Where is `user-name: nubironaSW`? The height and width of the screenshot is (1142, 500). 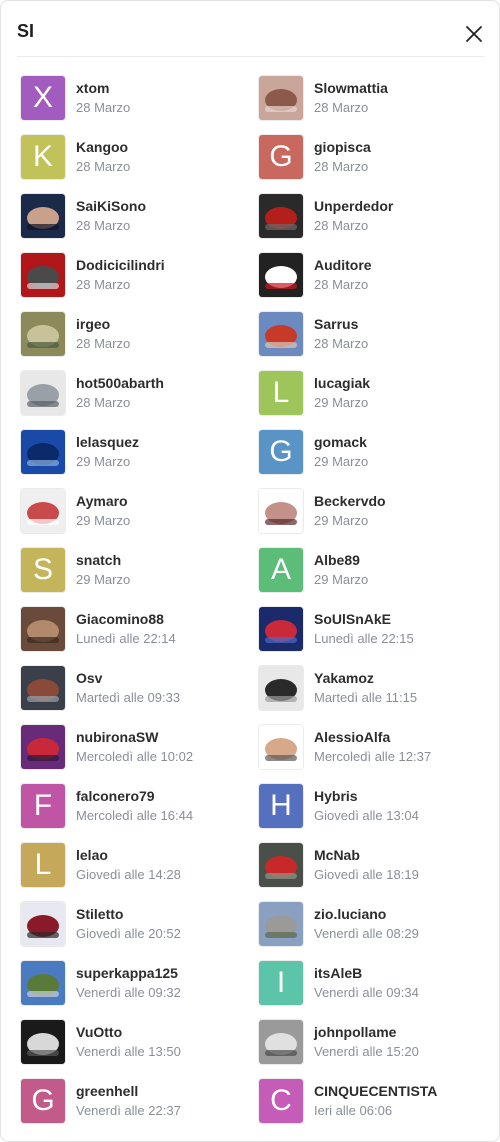
user-name: nubironaSW is located at coordinates (117, 737).